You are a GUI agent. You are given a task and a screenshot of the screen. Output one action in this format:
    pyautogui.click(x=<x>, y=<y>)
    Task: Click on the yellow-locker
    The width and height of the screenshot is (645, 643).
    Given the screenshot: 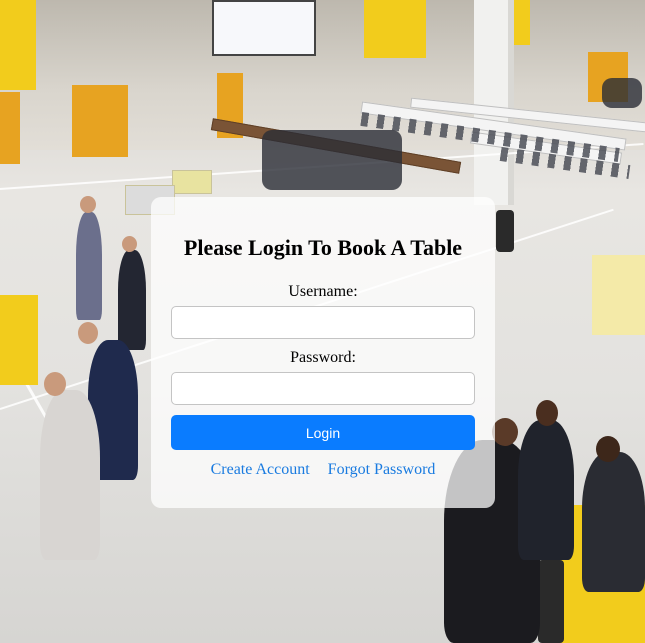 What is the action you would take?
    pyautogui.click(x=19, y=340)
    